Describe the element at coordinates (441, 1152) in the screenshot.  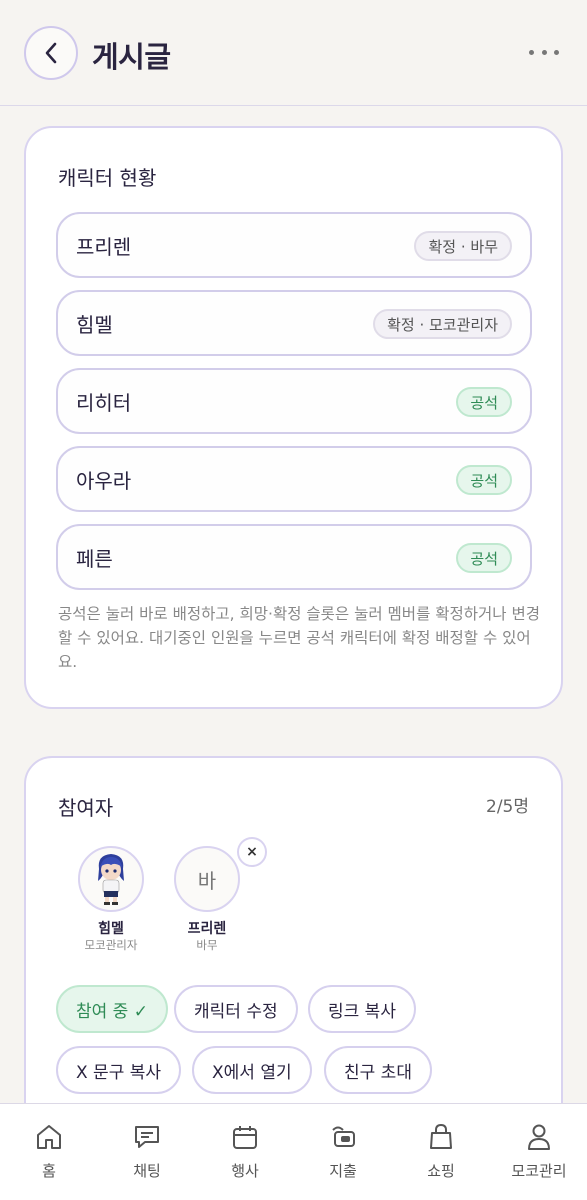
I see `nav-item-shopping: 쇼핑` at that location.